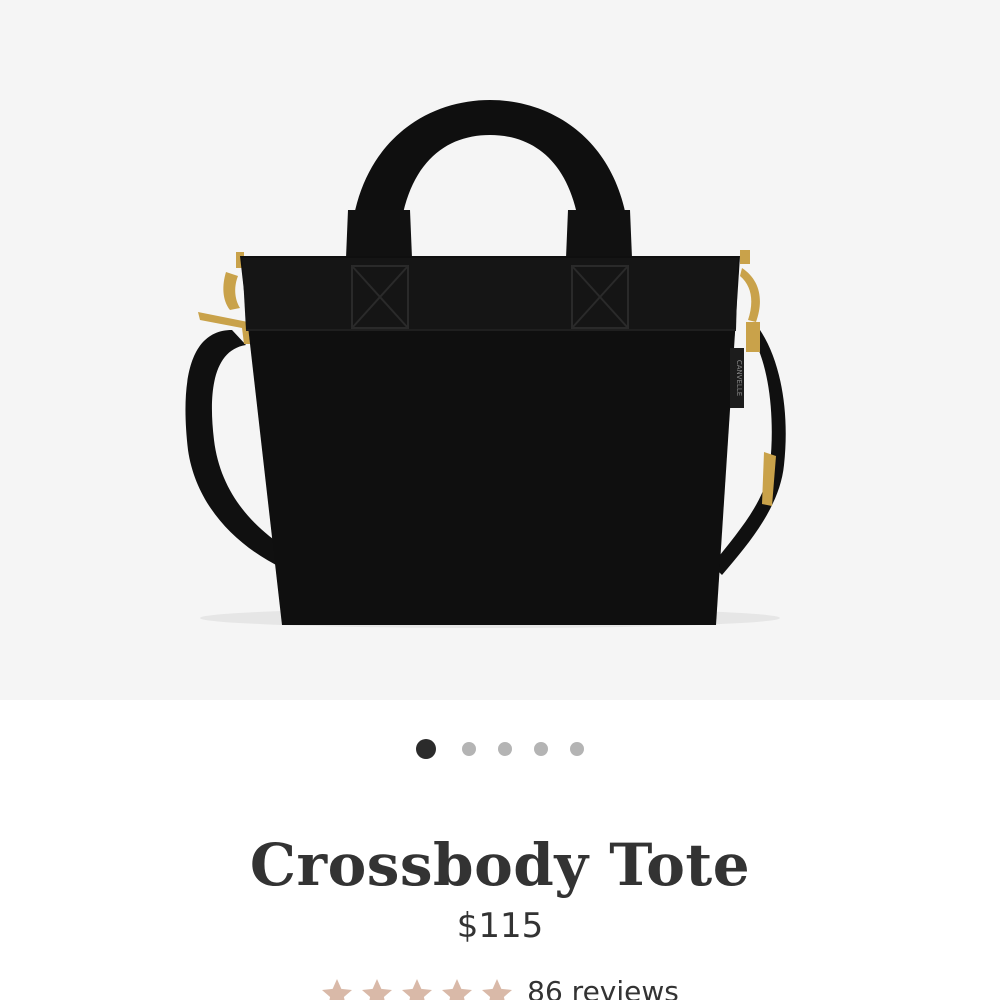  I want to click on right-clasp, so click(750, 295).